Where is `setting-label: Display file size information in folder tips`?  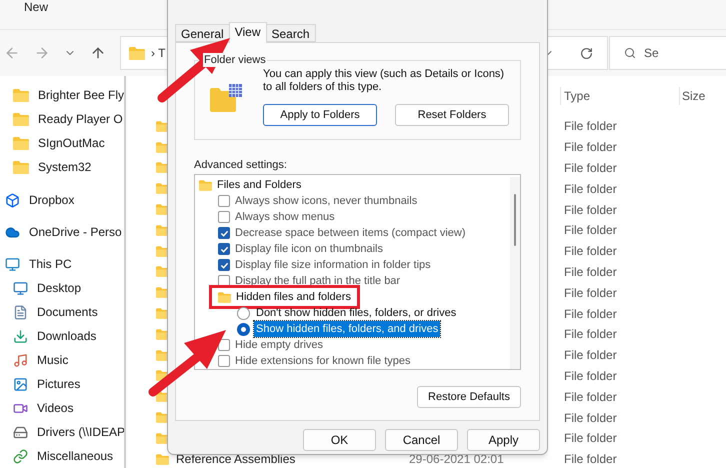
setting-label: Display file size information in folder tips is located at coordinates (333, 265).